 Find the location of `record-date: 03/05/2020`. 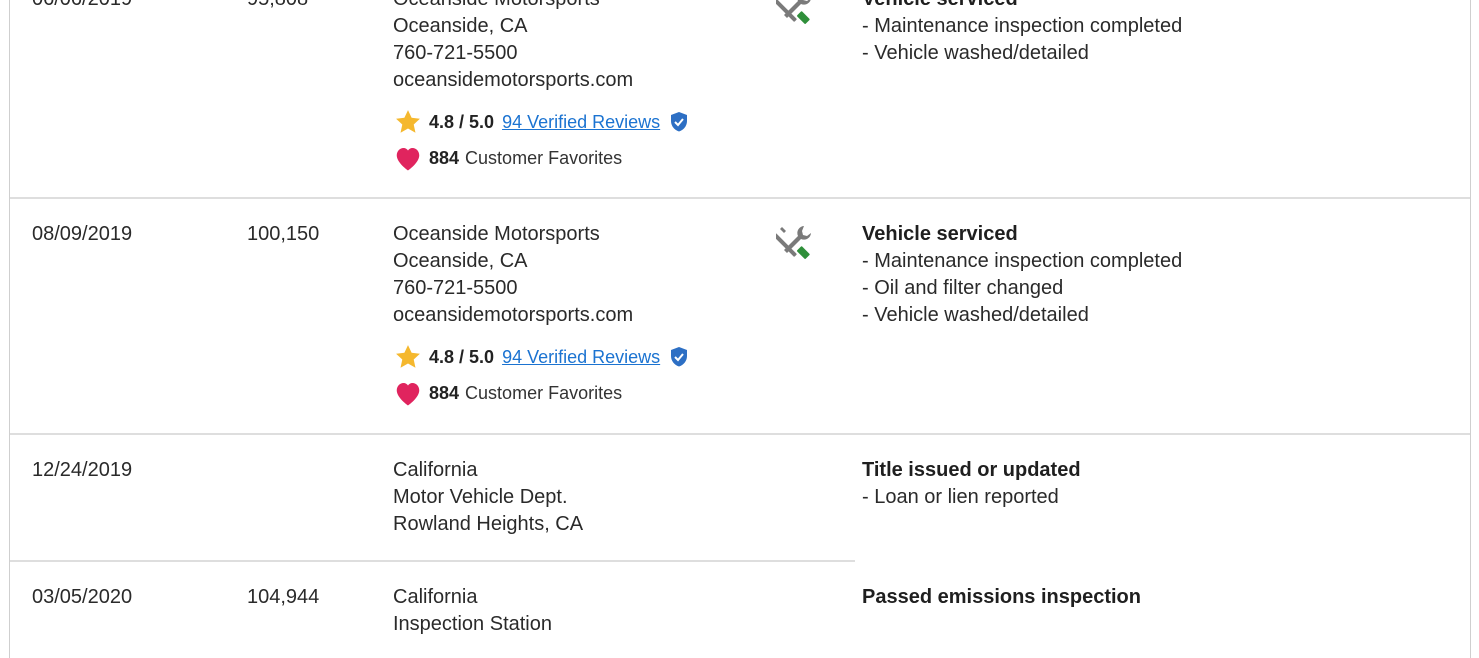

record-date: 03/05/2020 is located at coordinates (82, 597).